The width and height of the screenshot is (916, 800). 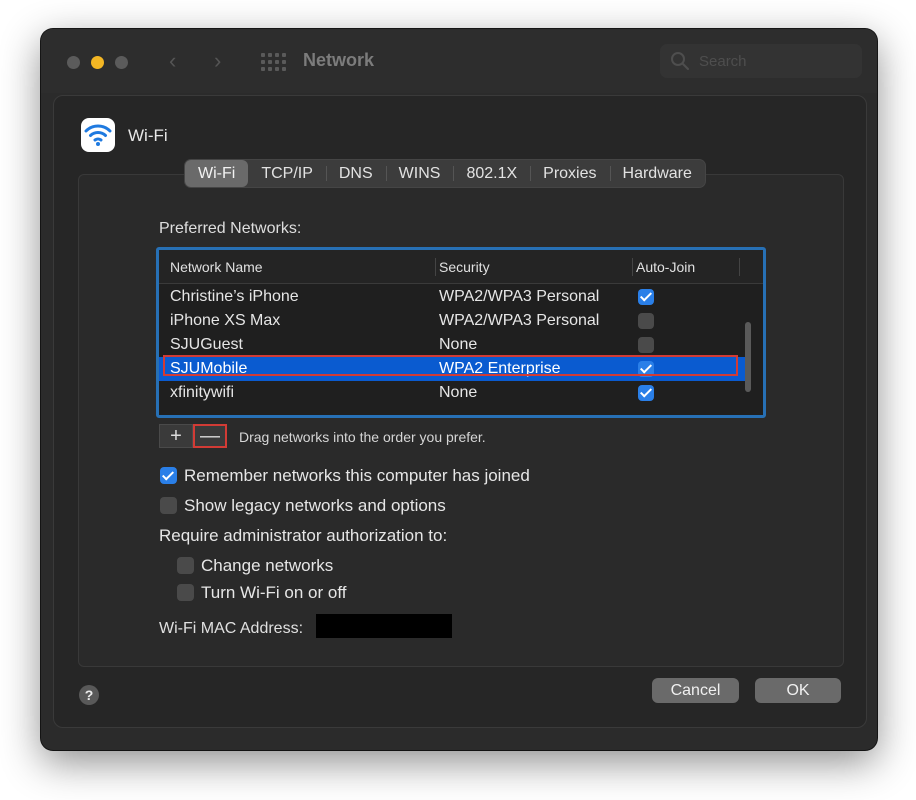 I want to click on search-placeholder: Search, so click(x=723, y=61).